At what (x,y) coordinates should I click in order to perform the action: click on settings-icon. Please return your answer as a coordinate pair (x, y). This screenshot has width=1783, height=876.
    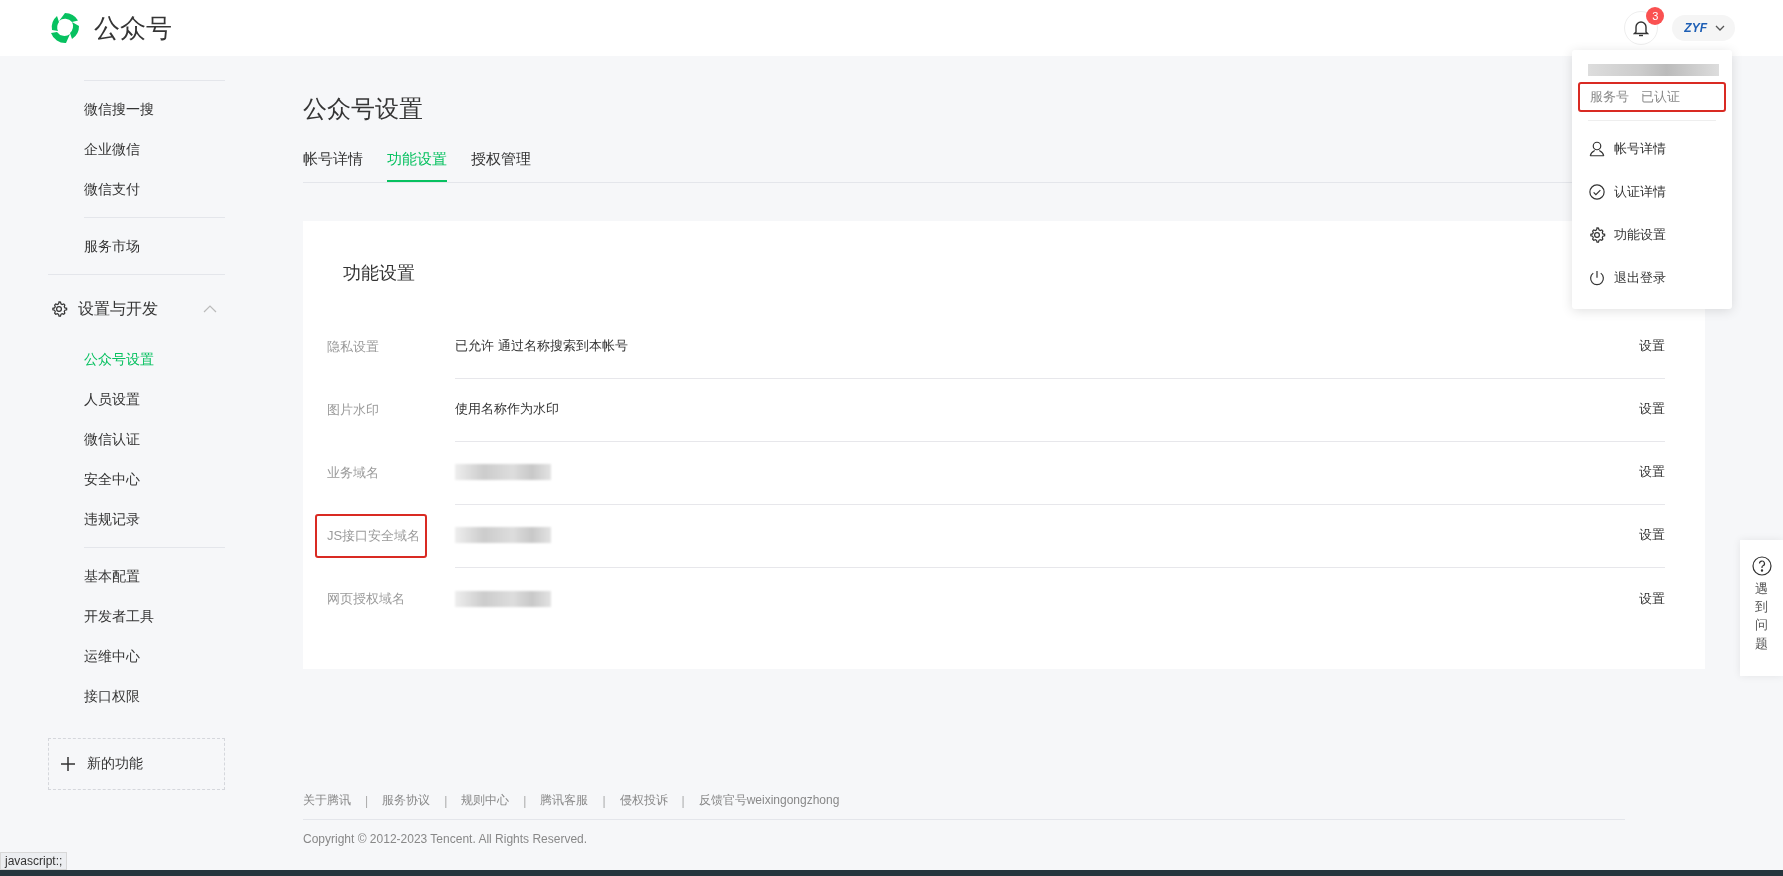
    Looking at the image, I should click on (1597, 234).